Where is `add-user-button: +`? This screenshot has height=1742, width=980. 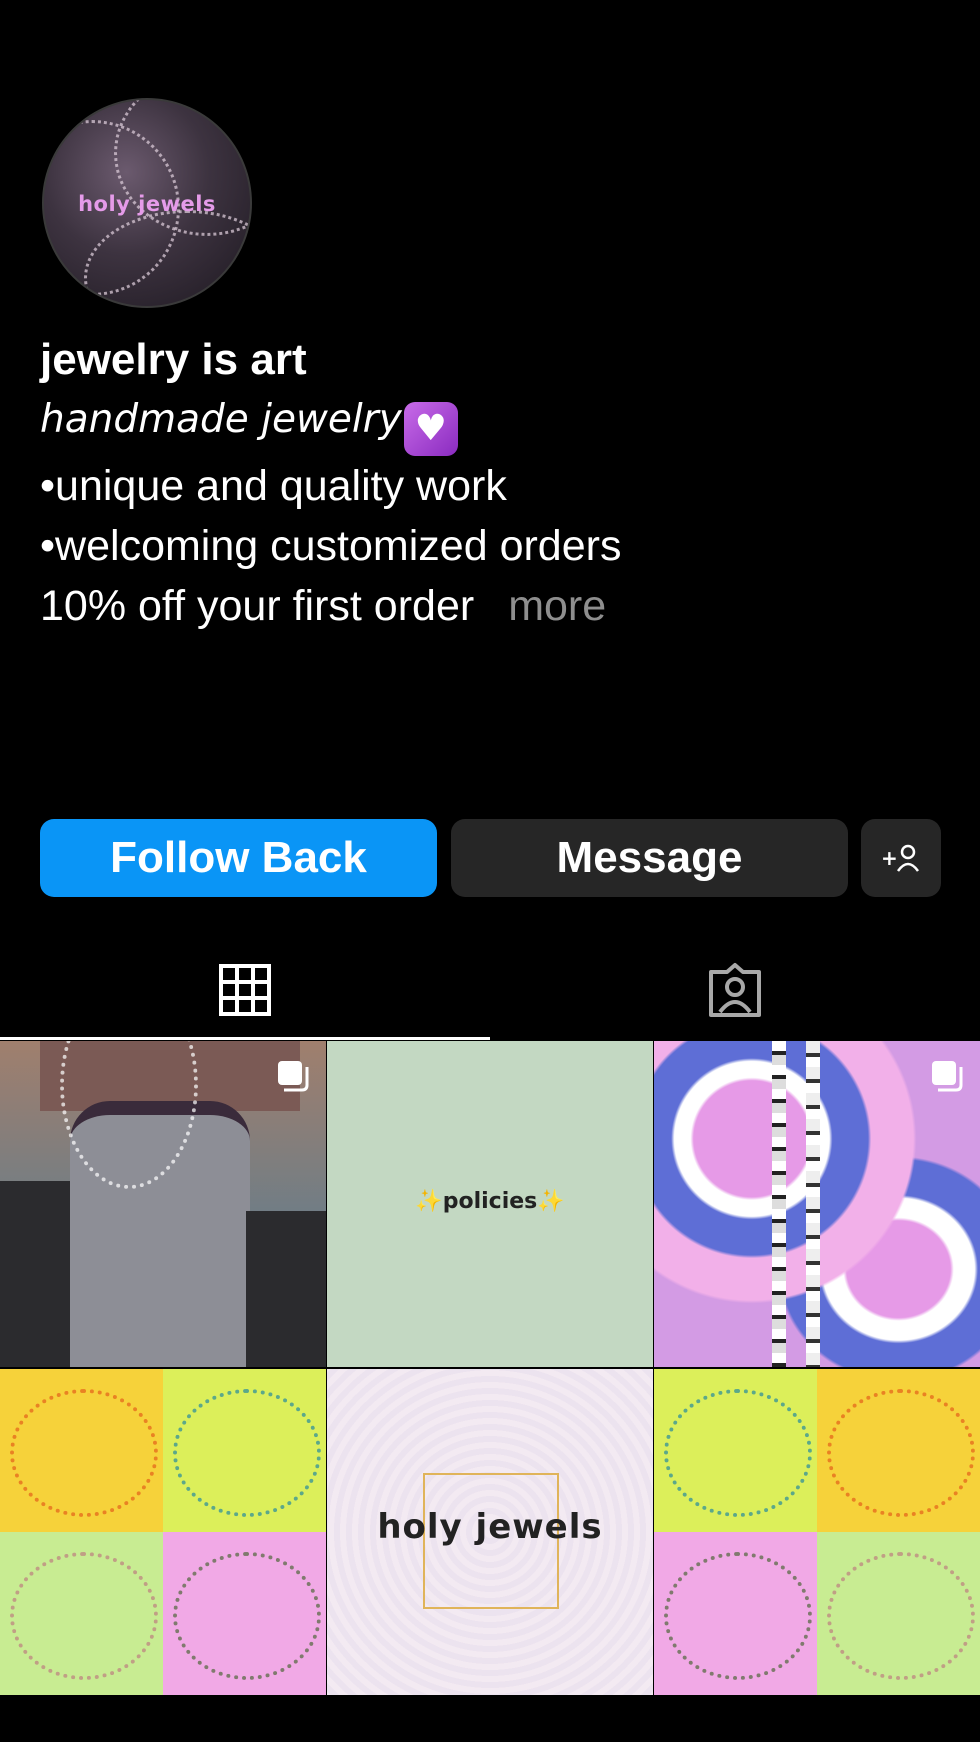
add-user-button: + is located at coordinates (901, 858).